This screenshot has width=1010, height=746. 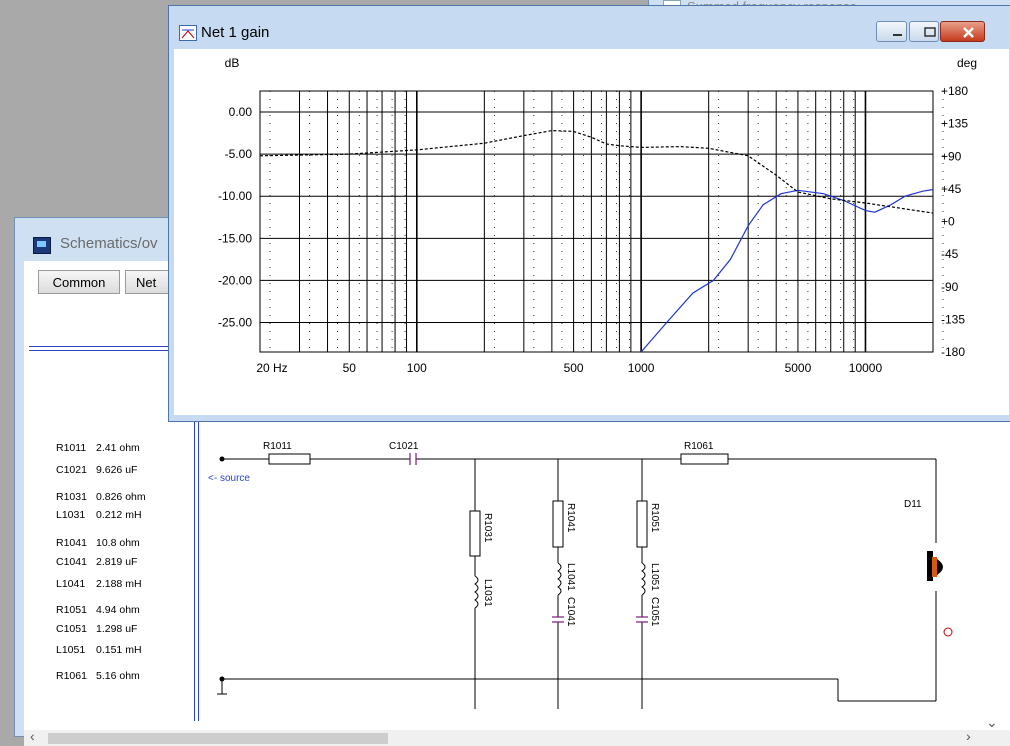 What do you see at coordinates (641, 368) in the screenshot?
I see `x-tick-label: 1000` at bounding box center [641, 368].